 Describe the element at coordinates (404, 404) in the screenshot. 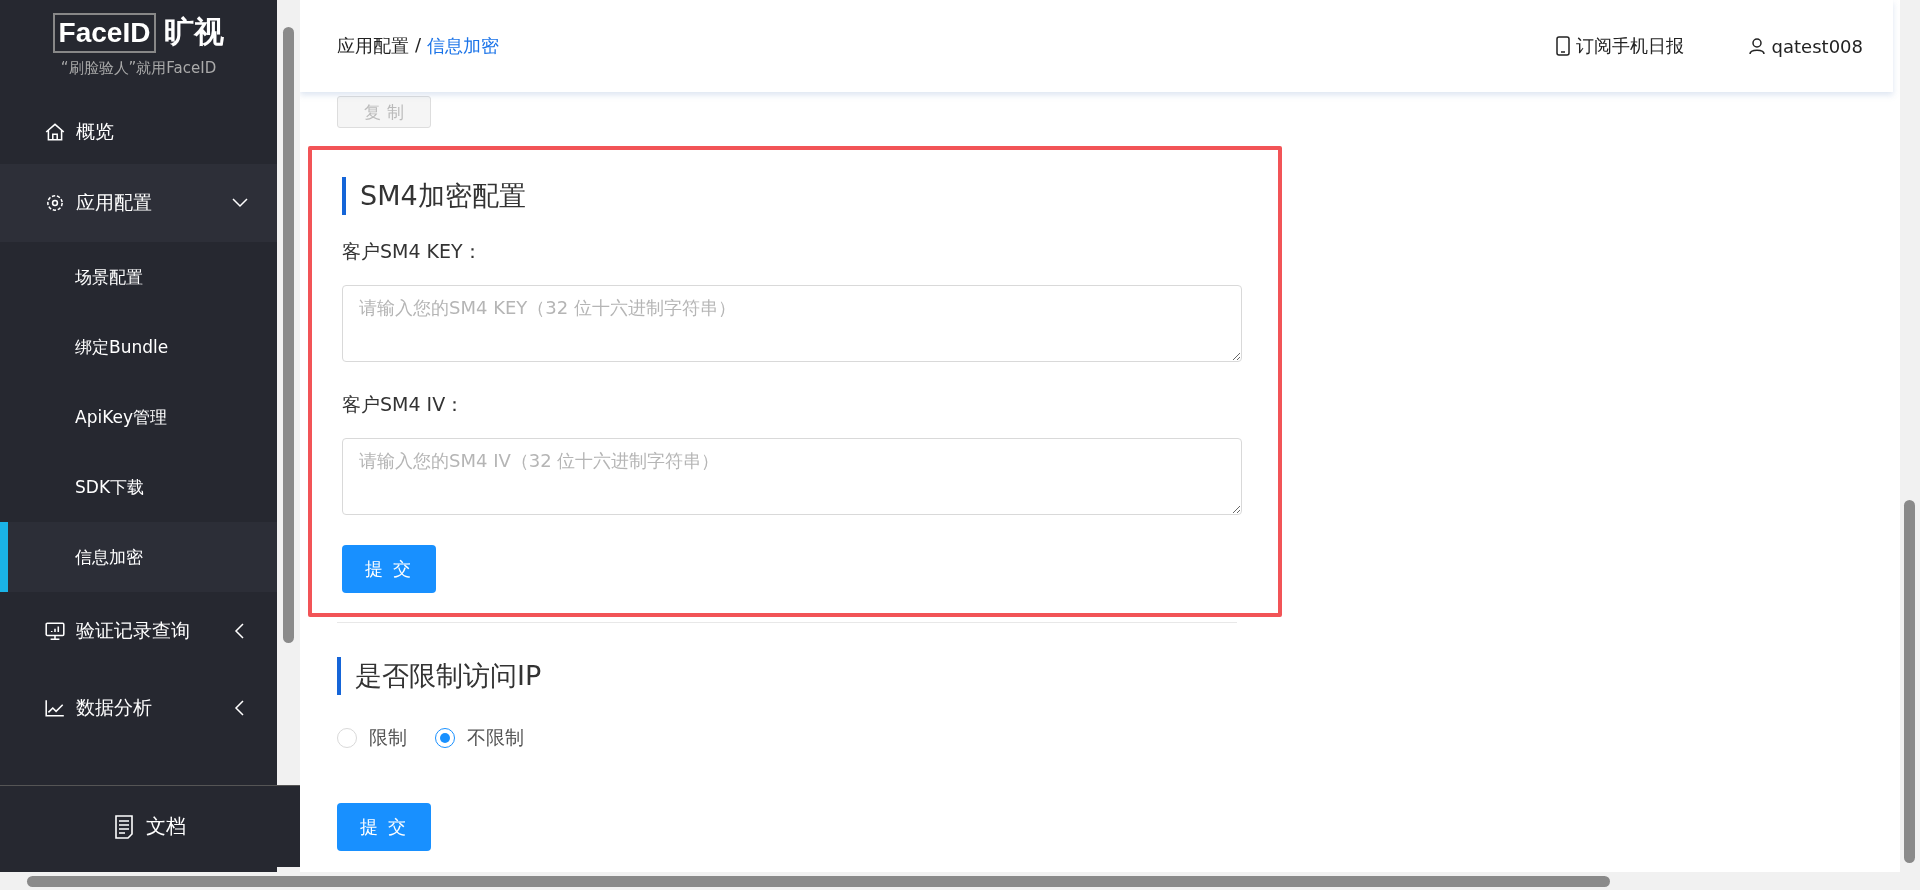

I see `field-label: 客户SM4 IV：` at that location.